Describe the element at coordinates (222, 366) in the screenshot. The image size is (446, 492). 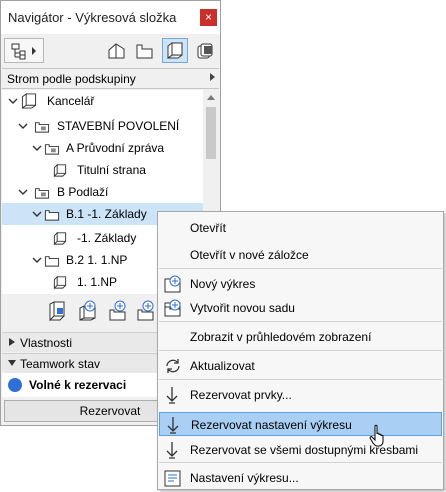
I see `context-menu-item-label: Aktualizovat` at that location.